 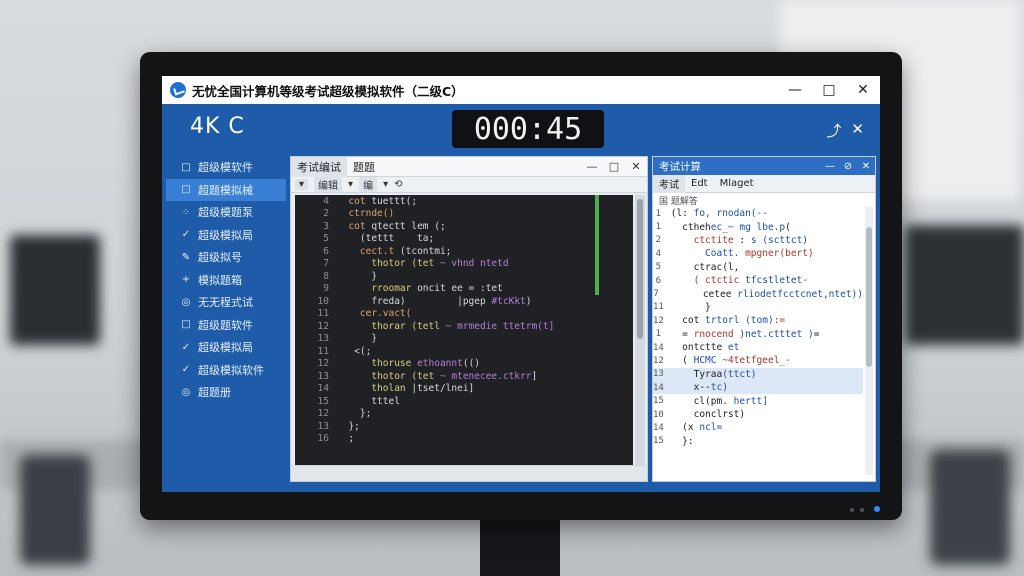 I want to click on editor-window-controls: — □ ✕, so click(x=614, y=166).